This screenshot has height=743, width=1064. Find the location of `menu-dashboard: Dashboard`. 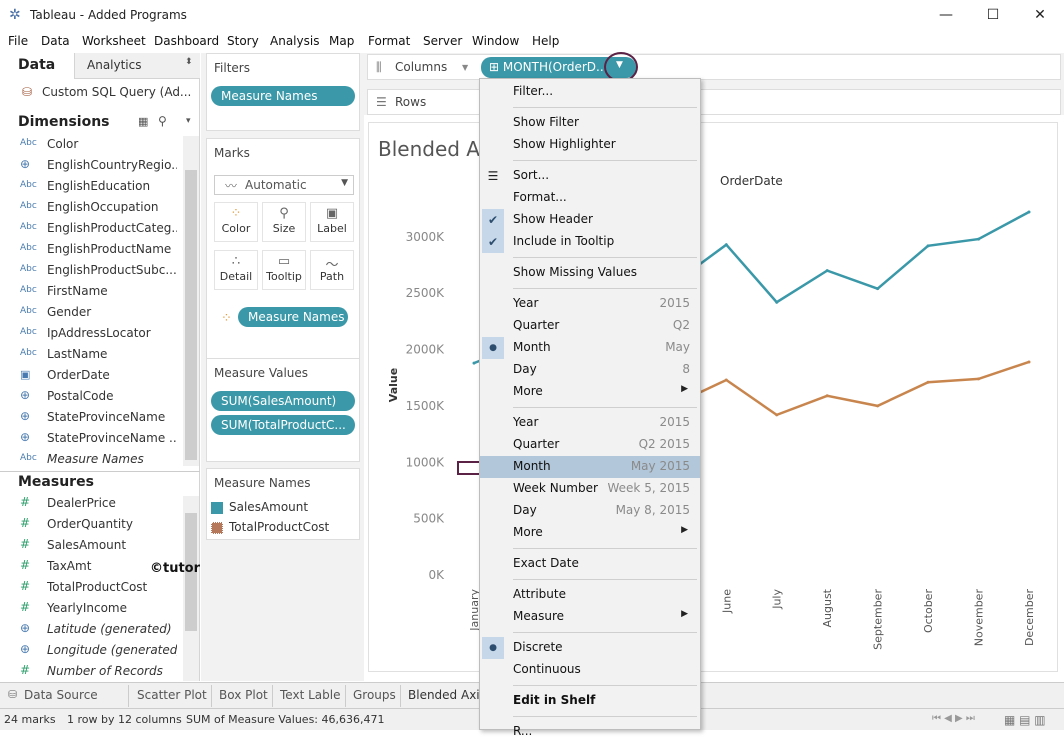

menu-dashboard: Dashboard is located at coordinates (186, 41).